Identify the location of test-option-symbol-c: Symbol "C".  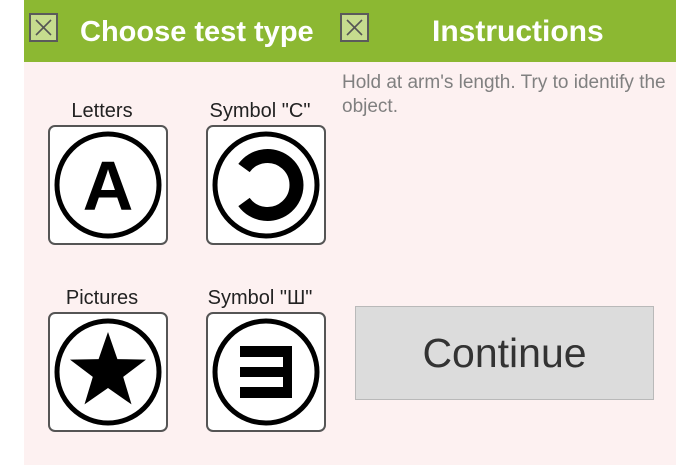
(260, 179).